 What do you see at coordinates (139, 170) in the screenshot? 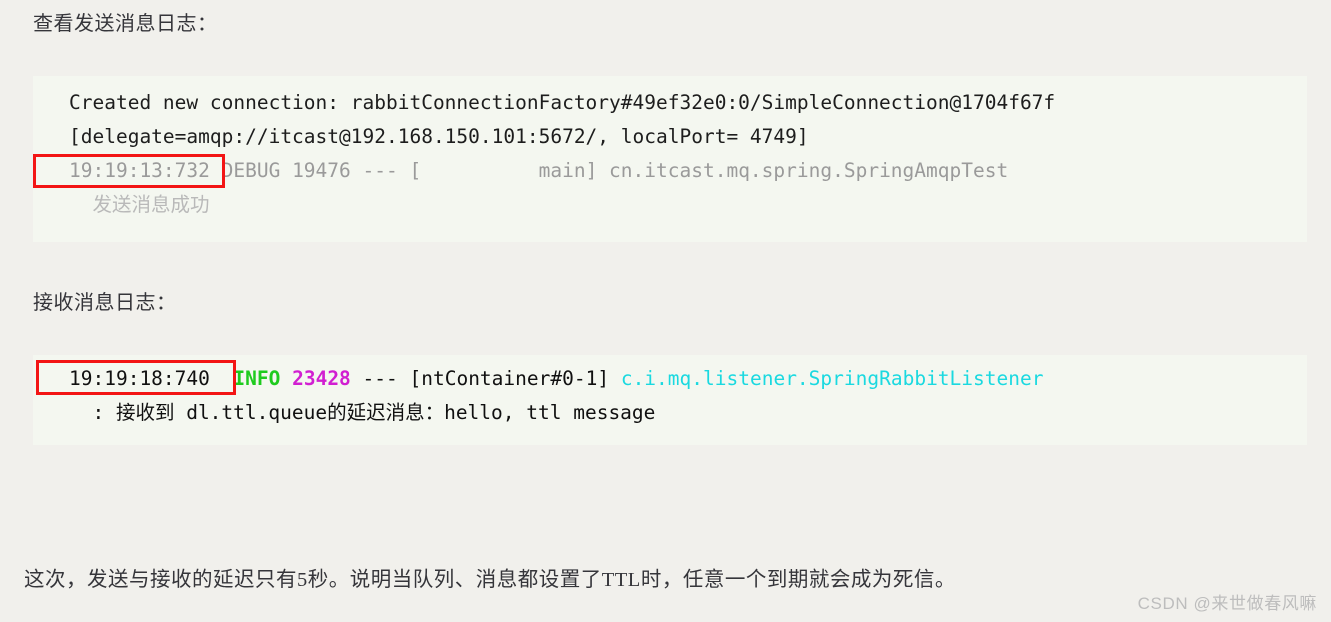
I see `log-token: 19:19:13:732` at bounding box center [139, 170].